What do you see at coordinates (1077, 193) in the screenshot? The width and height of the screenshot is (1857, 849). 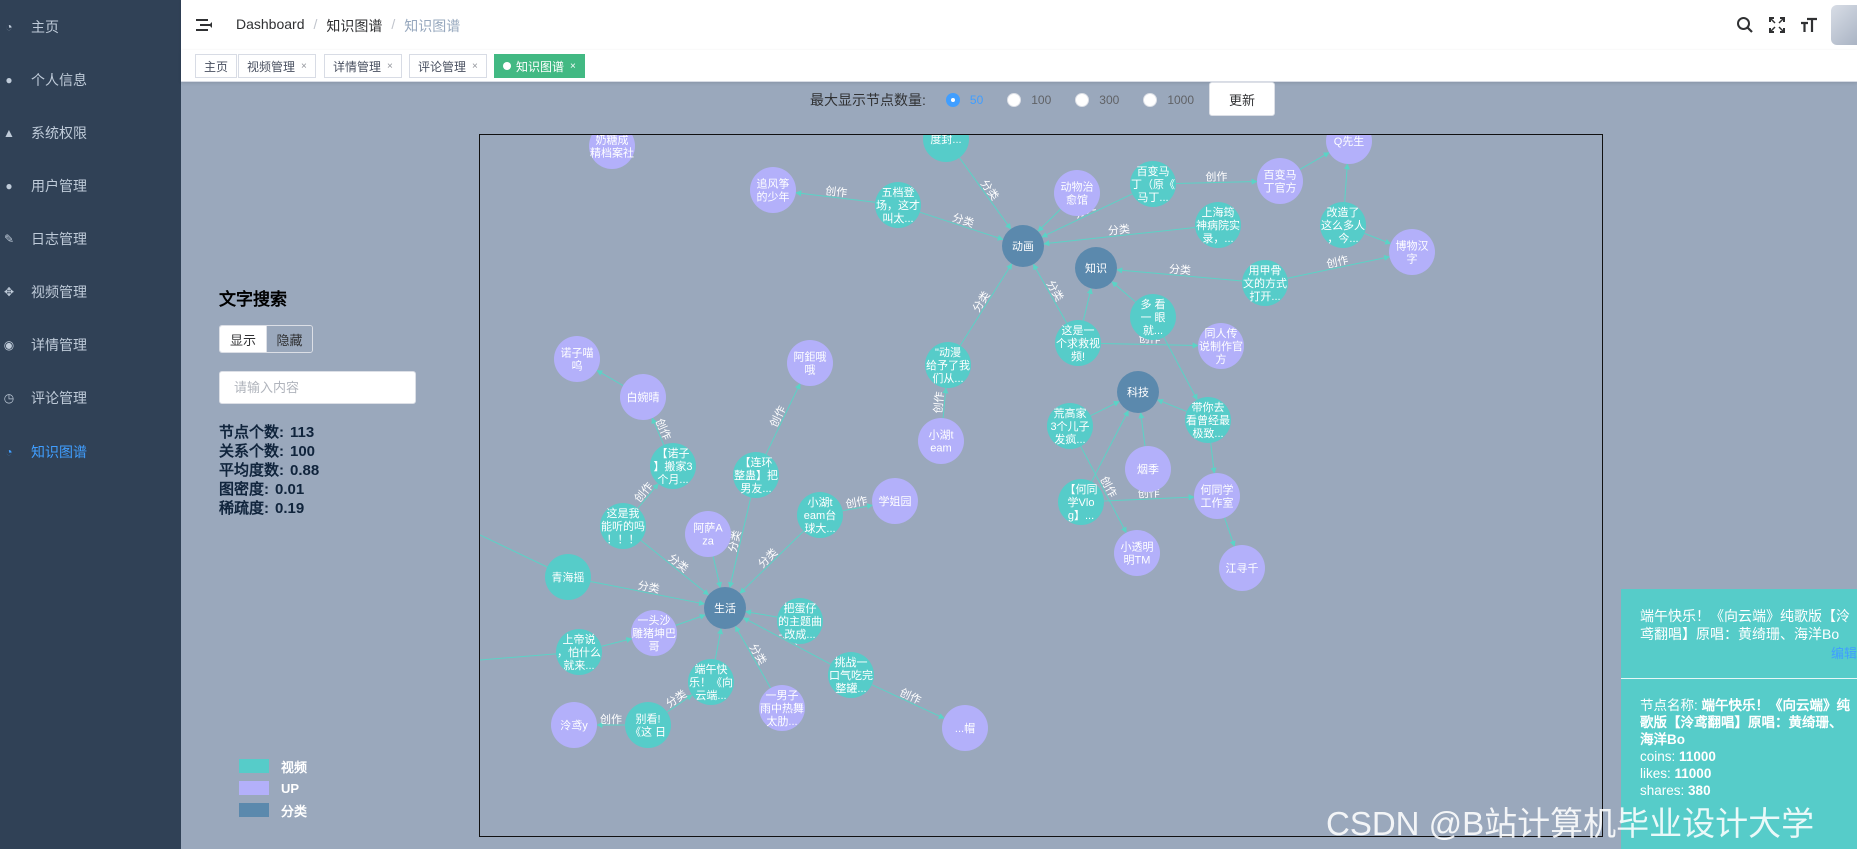 I see `graph-up-node: 动物治愈馆` at bounding box center [1077, 193].